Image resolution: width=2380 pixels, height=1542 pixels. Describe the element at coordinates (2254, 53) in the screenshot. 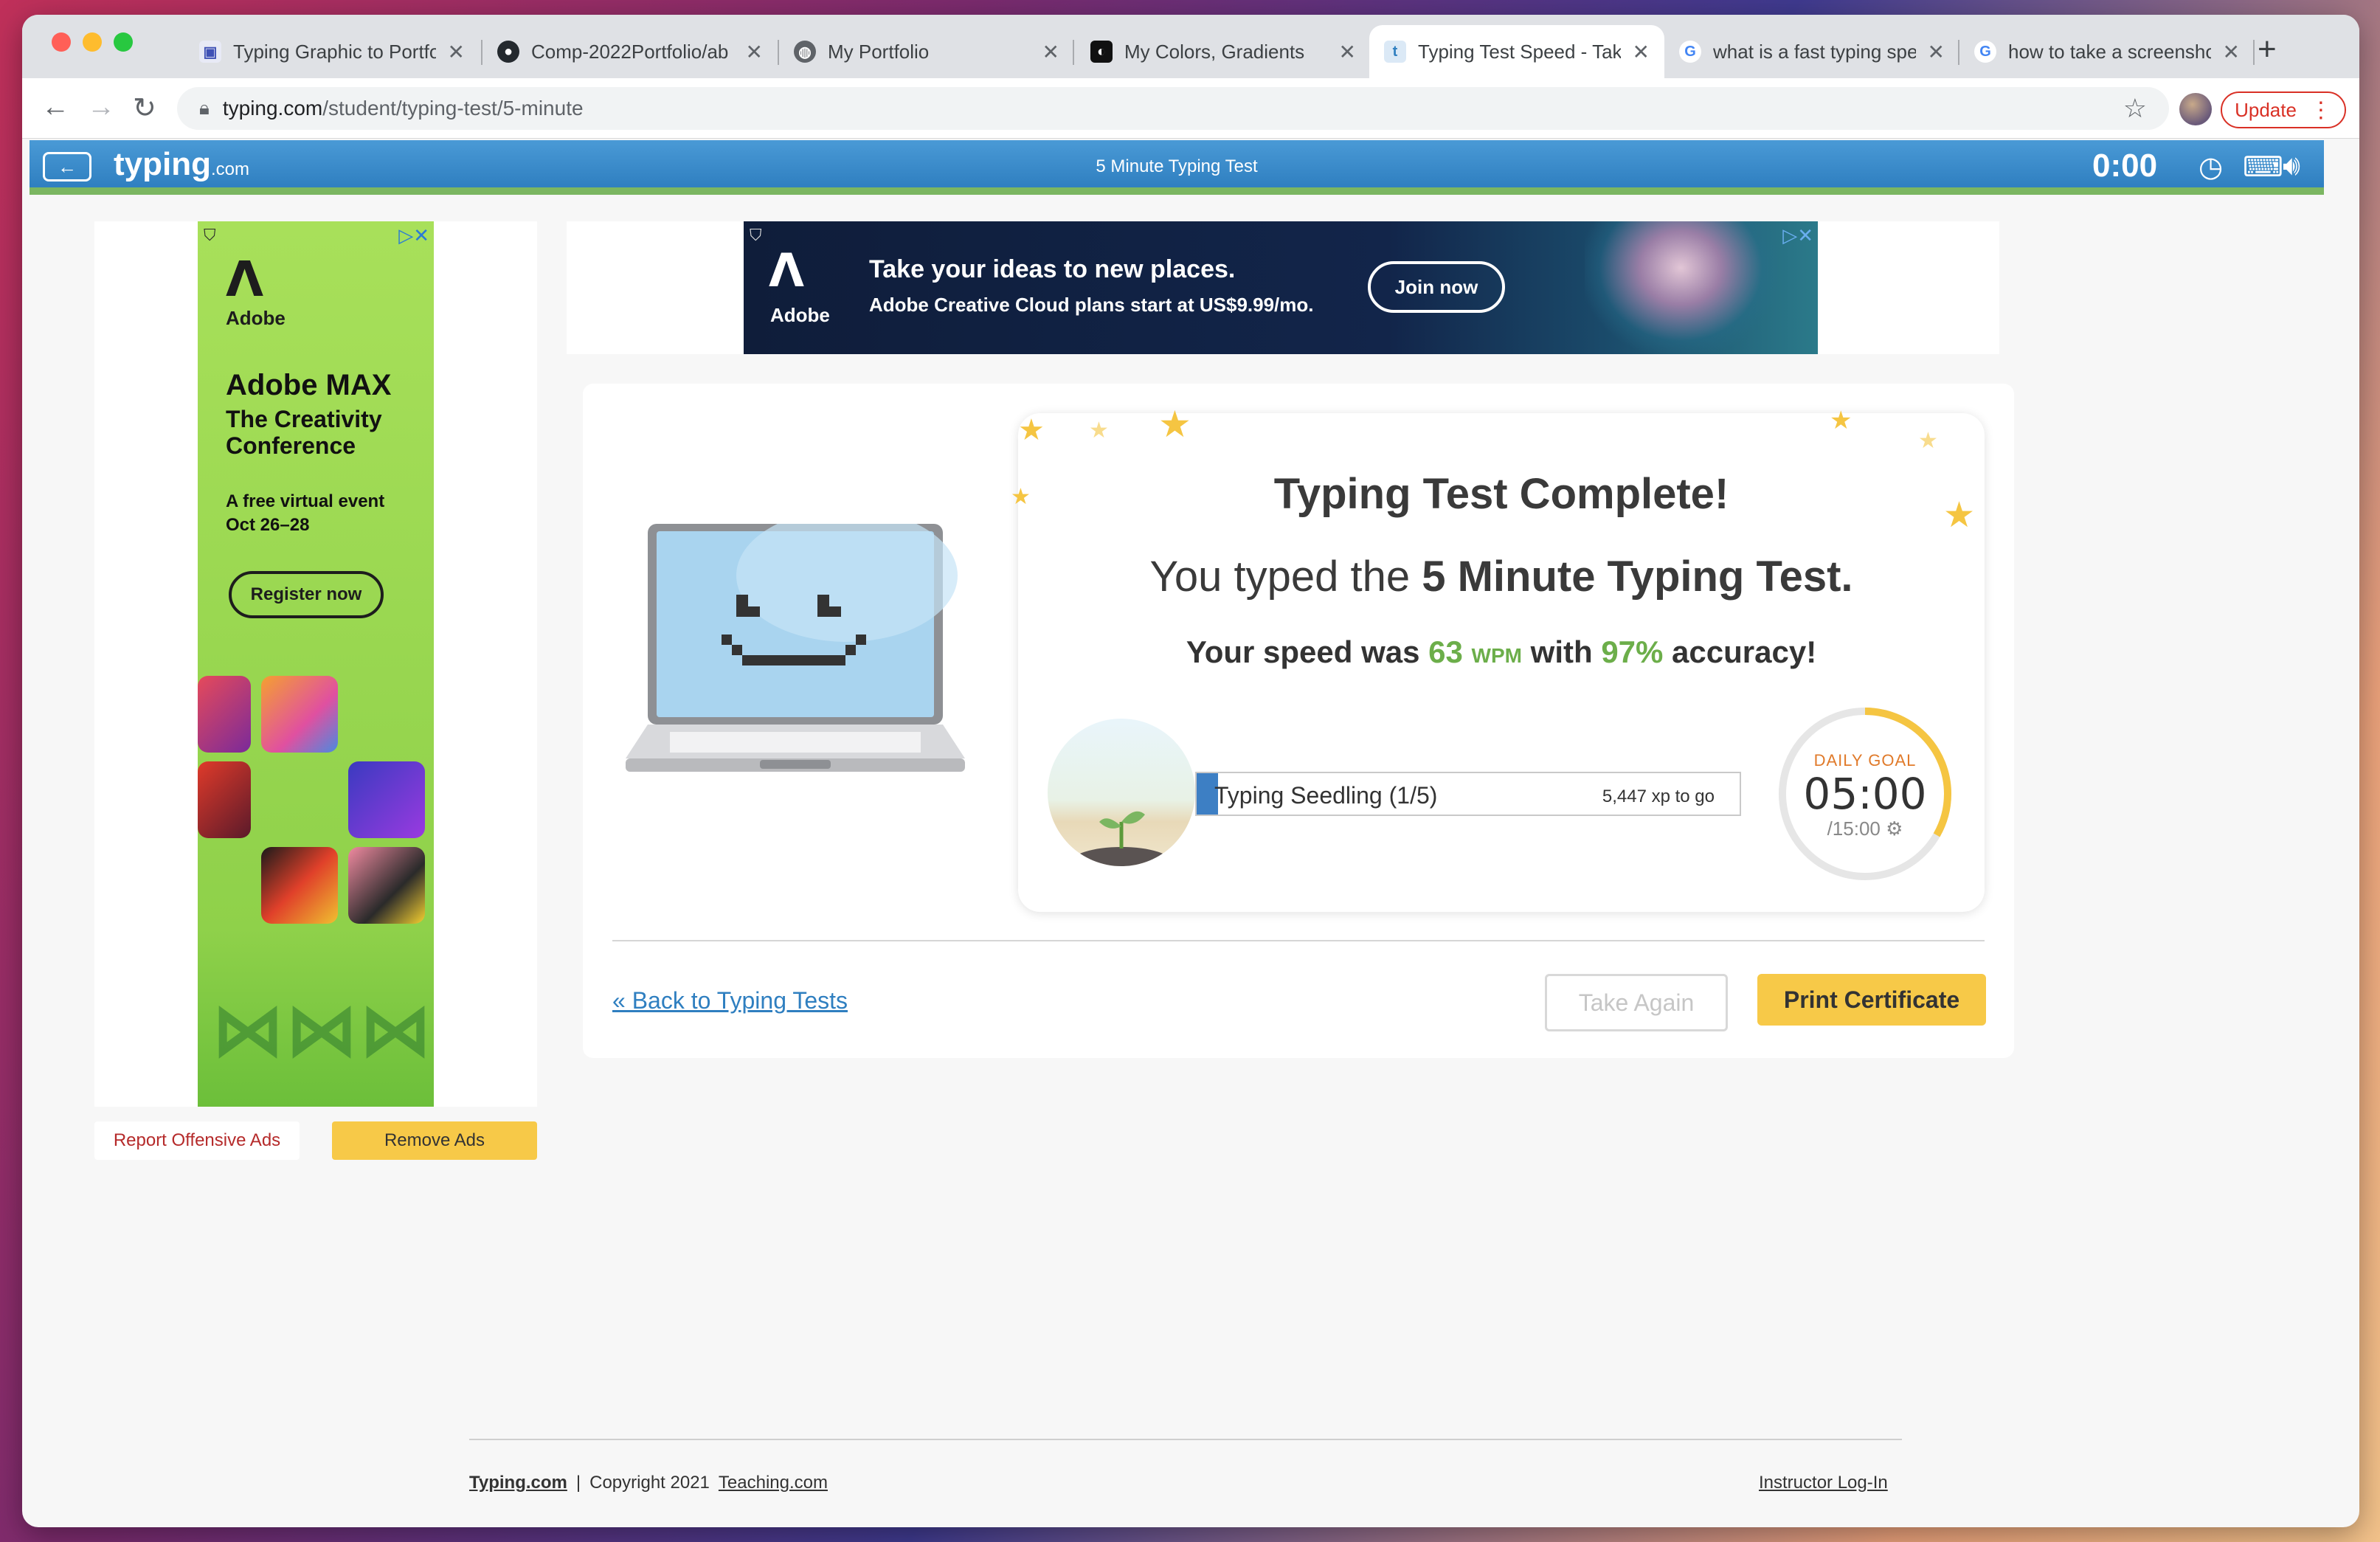

I see `tab-separator` at that location.